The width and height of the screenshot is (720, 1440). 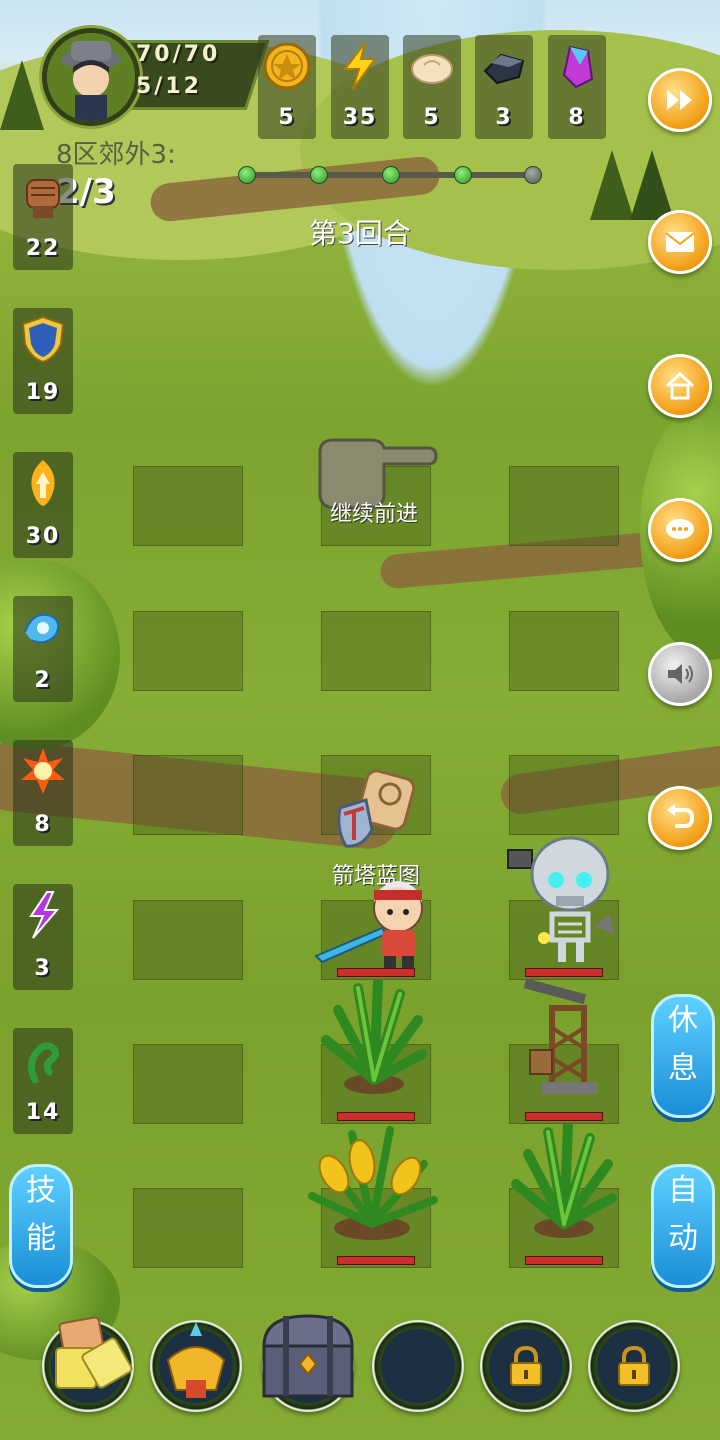 I want to click on plant-hp-bar, so click(x=564, y=1260).